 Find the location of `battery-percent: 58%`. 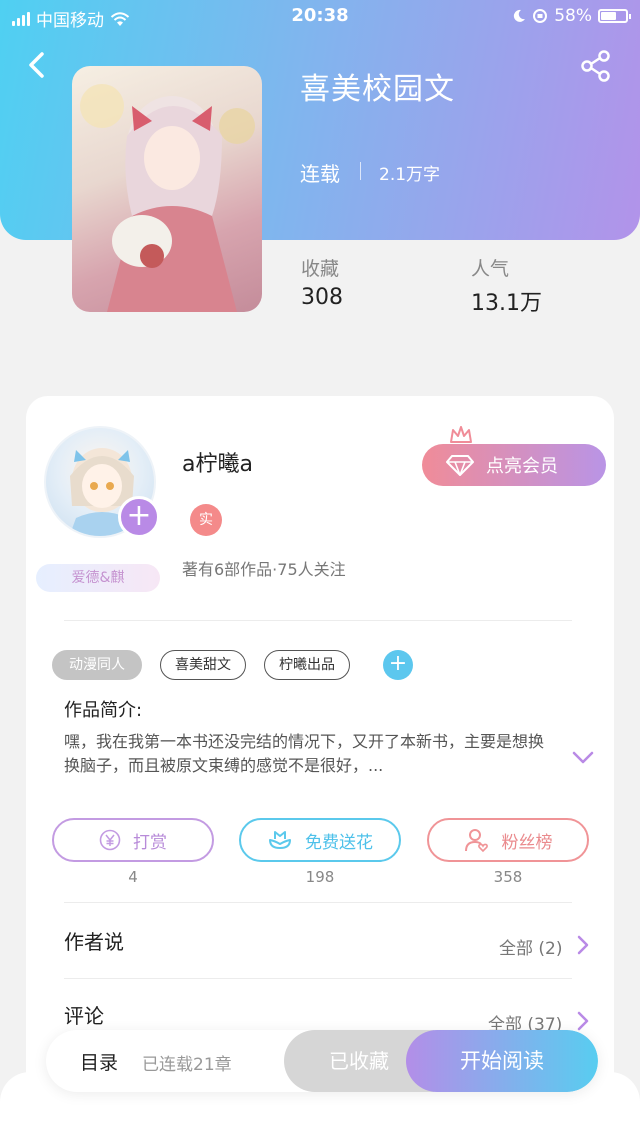

battery-percent: 58% is located at coordinates (573, 16).